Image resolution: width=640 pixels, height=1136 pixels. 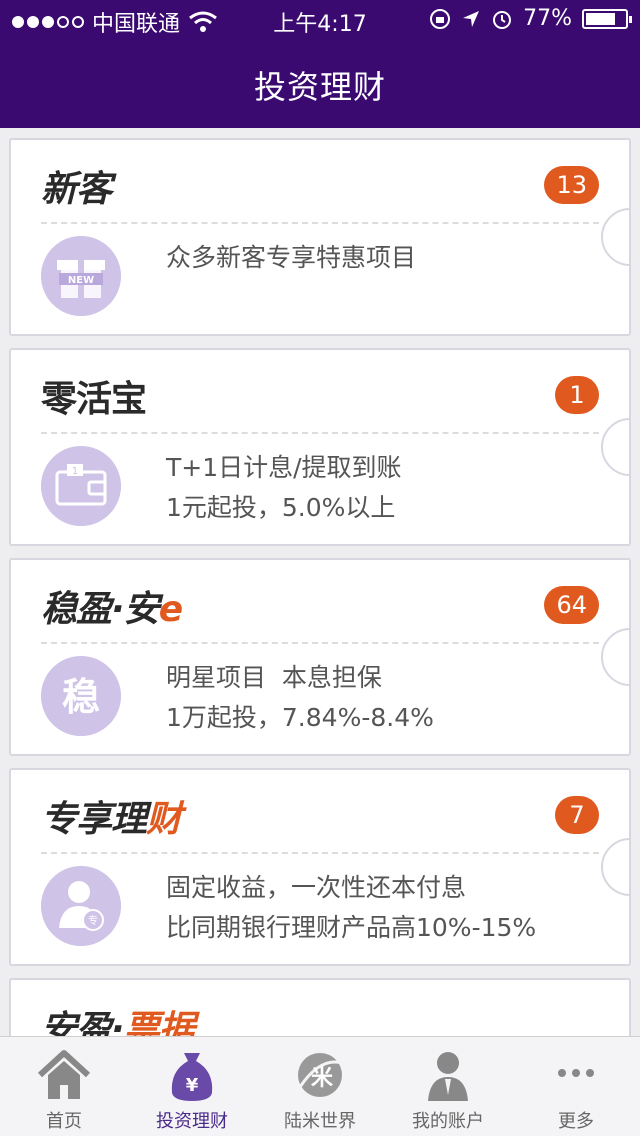 I want to click on battery-percent: 77%, so click(x=547, y=18).